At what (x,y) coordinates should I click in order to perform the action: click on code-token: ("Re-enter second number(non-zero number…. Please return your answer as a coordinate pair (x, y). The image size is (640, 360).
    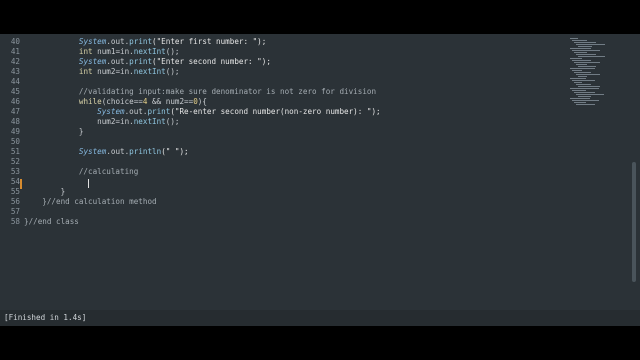
    Looking at the image, I should click on (275, 111).